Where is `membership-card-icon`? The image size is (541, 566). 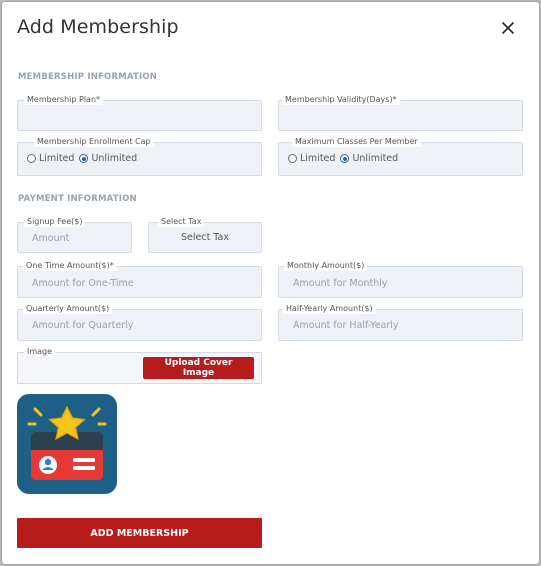 membership-card-icon is located at coordinates (67, 442).